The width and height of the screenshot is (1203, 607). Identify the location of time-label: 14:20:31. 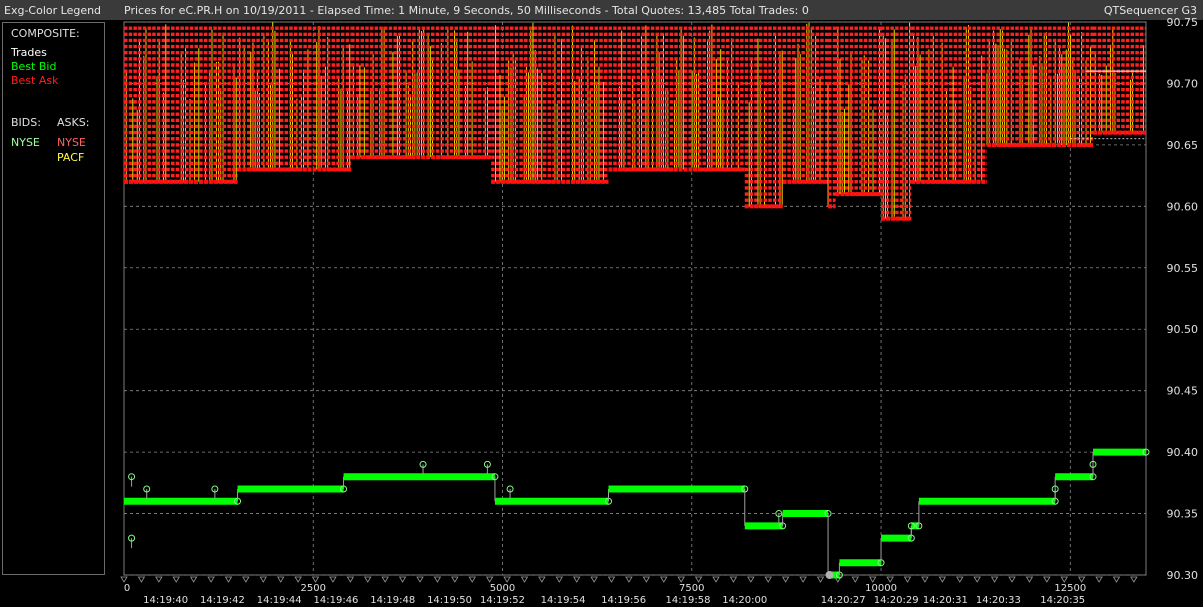
(945, 600).